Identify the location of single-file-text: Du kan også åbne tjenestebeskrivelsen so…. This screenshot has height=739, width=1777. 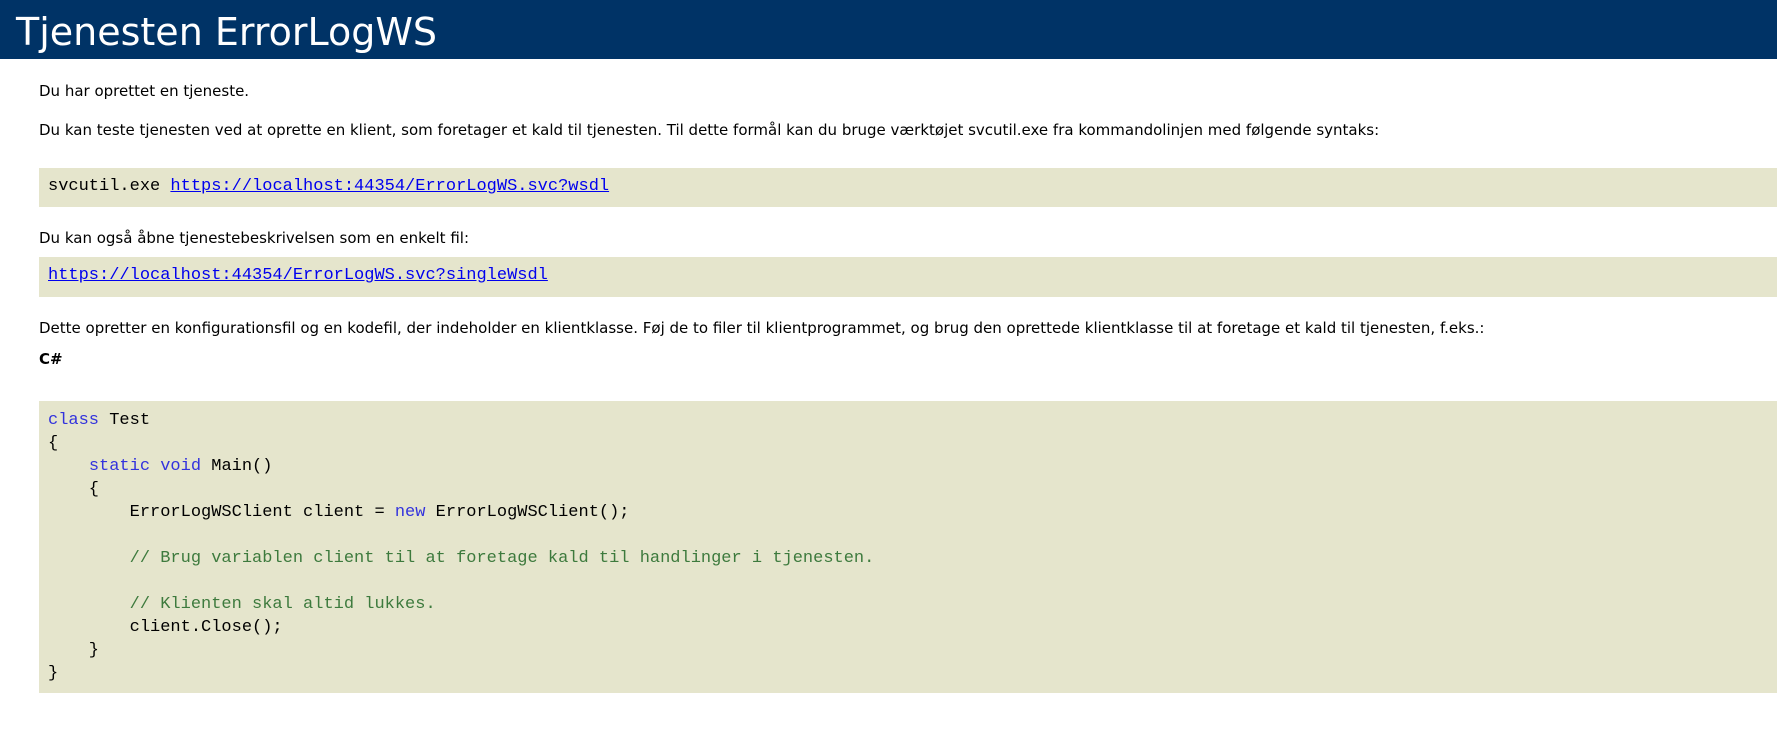
(254, 238).